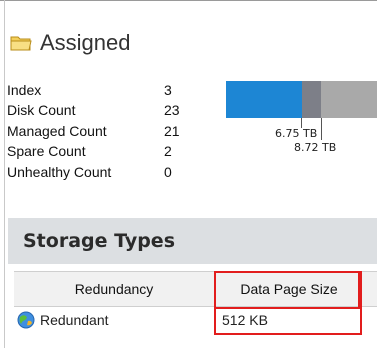 The image size is (377, 348). Describe the element at coordinates (172, 130) in the screenshot. I see `property-value: 21` at that location.